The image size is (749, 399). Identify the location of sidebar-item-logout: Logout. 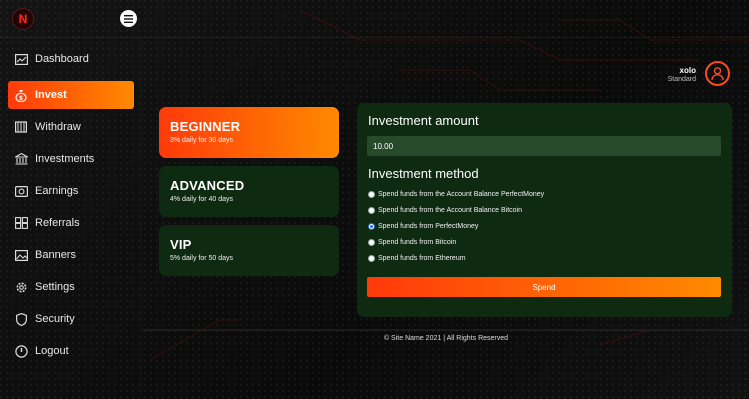
(71, 351).